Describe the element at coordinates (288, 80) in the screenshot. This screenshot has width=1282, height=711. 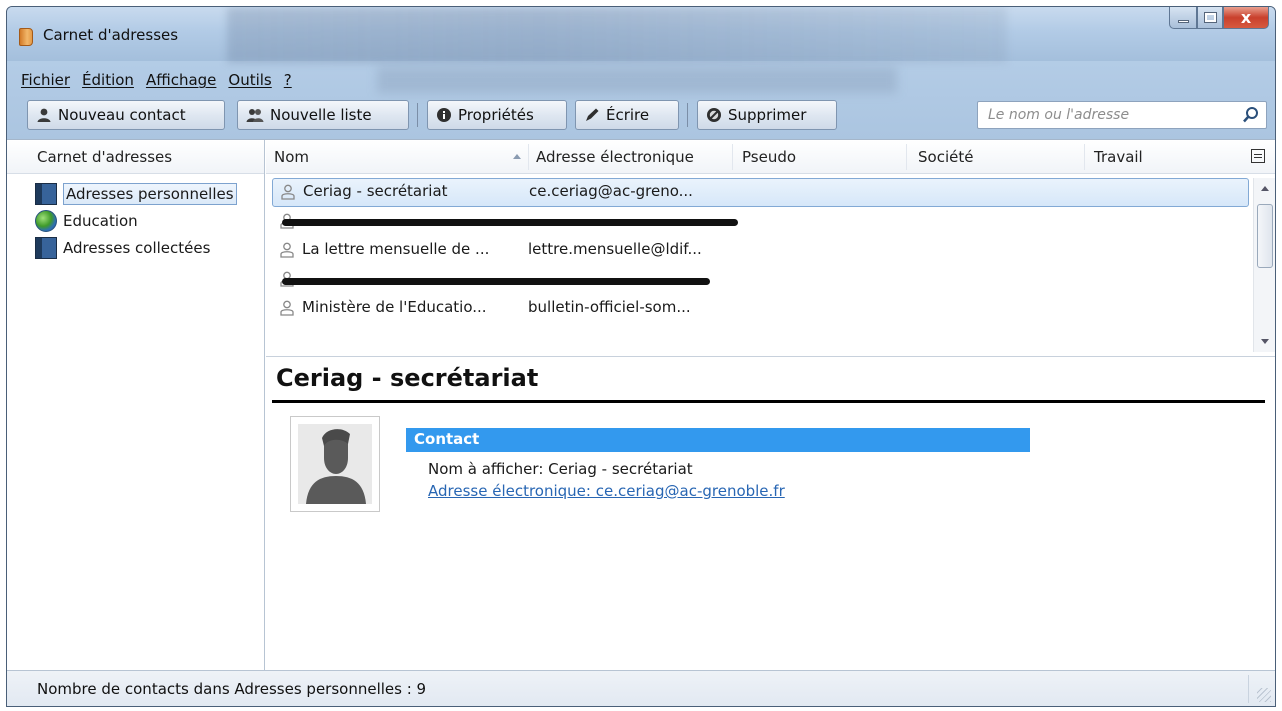
I see `menu-help: ?` at that location.